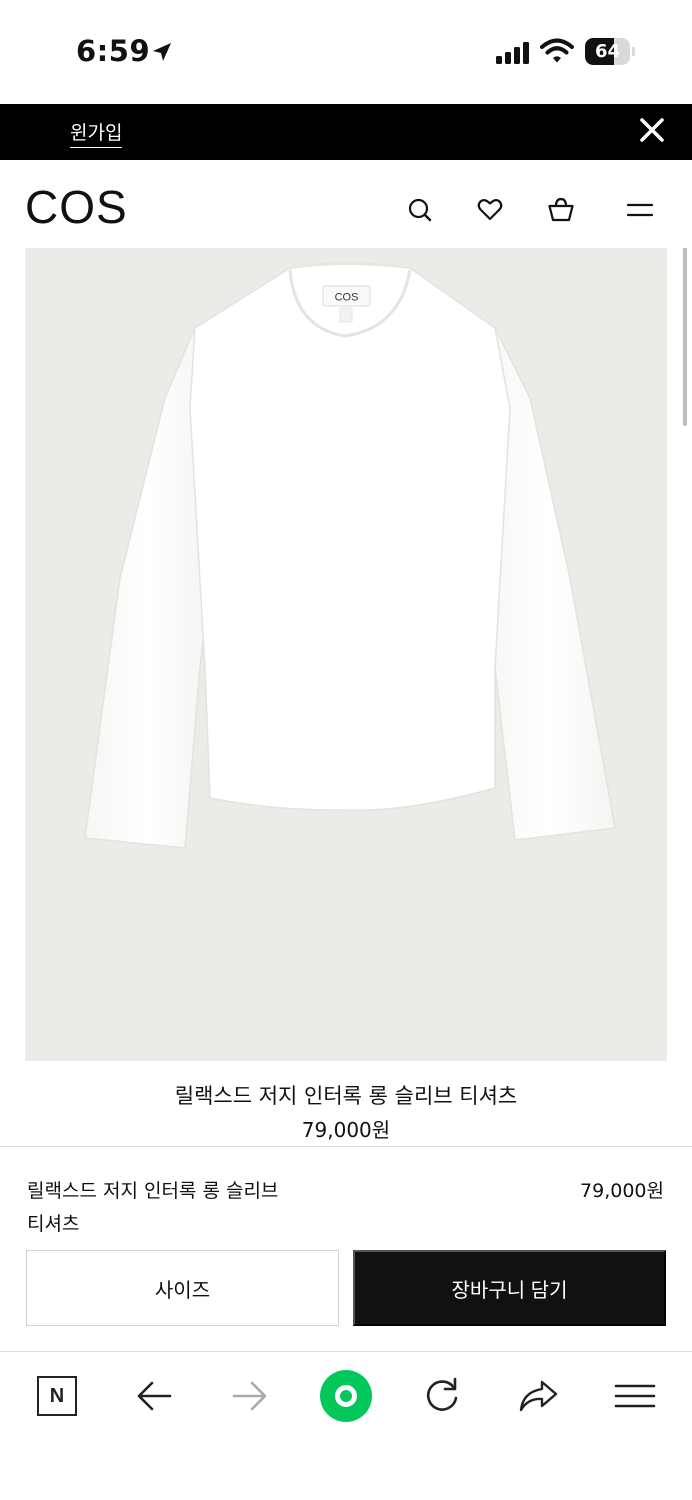  What do you see at coordinates (346, 1096) in the screenshot?
I see `product-name: 릴랙스드 저지 인터록 롱 슬리브 티셔츠` at bounding box center [346, 1096].